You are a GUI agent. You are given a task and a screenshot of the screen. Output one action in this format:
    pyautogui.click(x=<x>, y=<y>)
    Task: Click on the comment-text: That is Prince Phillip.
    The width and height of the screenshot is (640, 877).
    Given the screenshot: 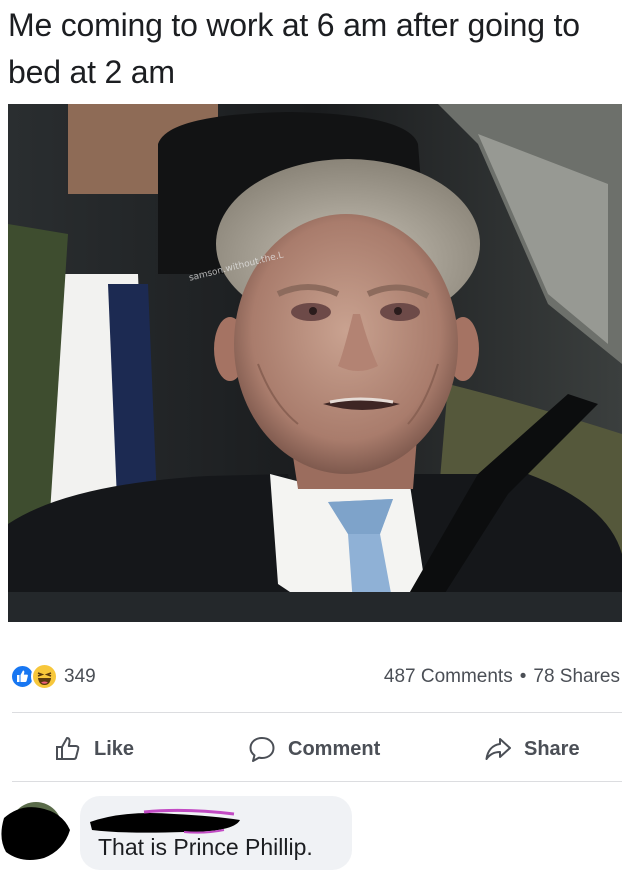 What is the action you would take?
    pyautogui.click(x=205, y=847)
    